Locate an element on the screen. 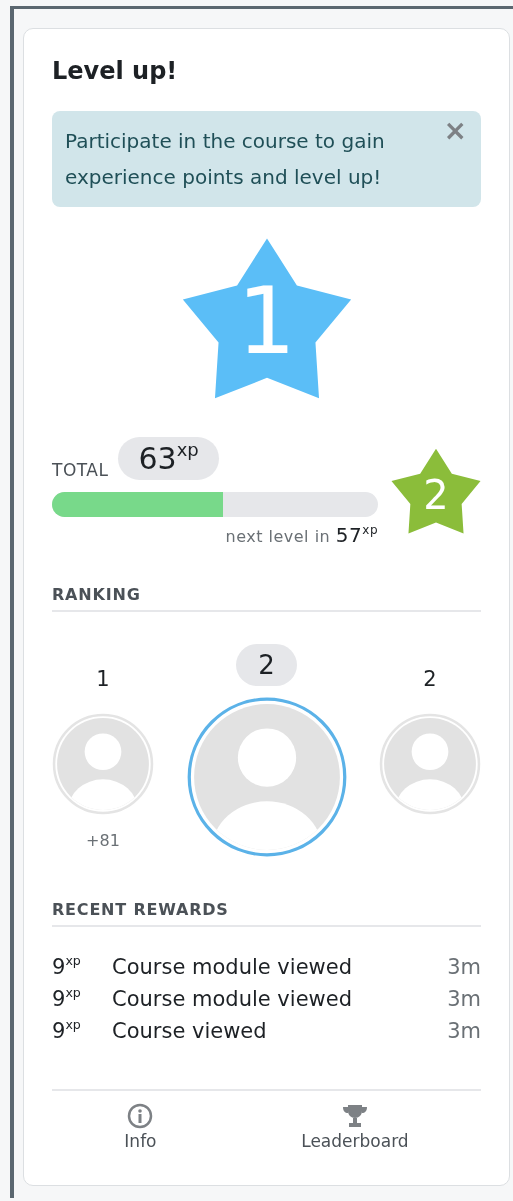 This screenshot has height=1201, width=513. next-level-star-icon is located at coordinates (436, 491).